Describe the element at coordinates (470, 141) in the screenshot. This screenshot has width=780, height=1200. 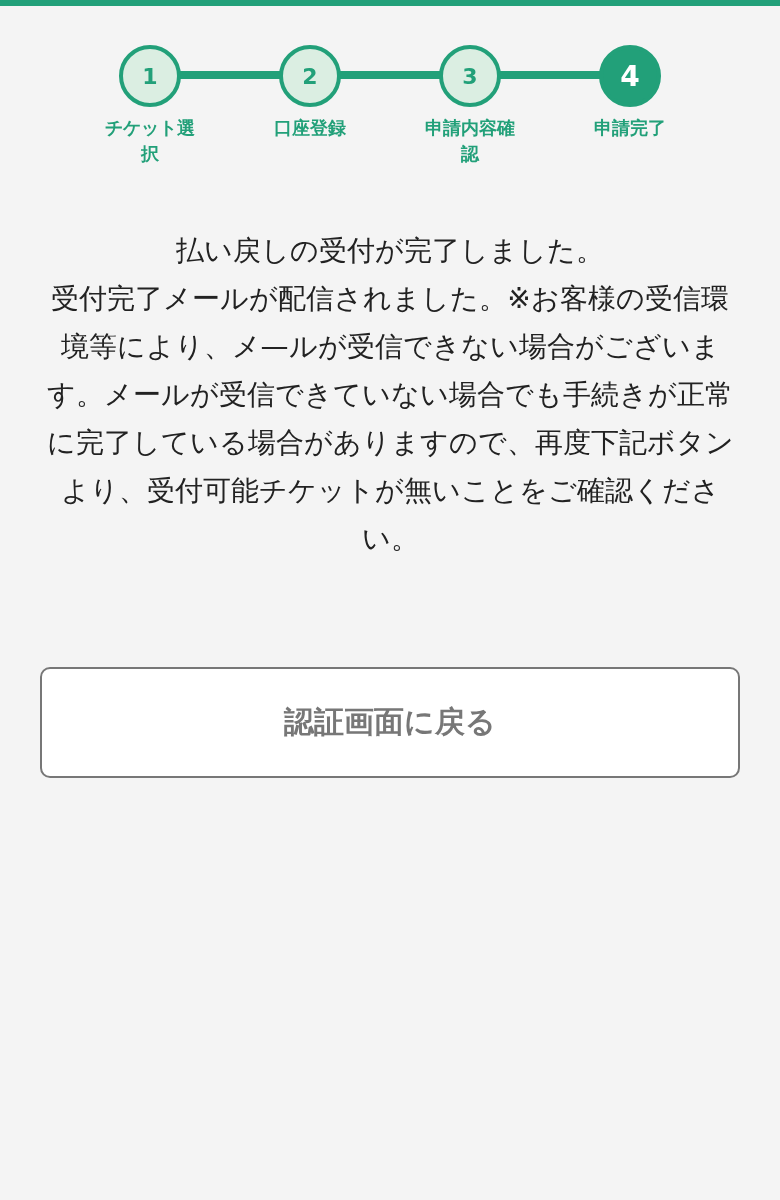
I see `step-label: 申請内容確認` at that location.